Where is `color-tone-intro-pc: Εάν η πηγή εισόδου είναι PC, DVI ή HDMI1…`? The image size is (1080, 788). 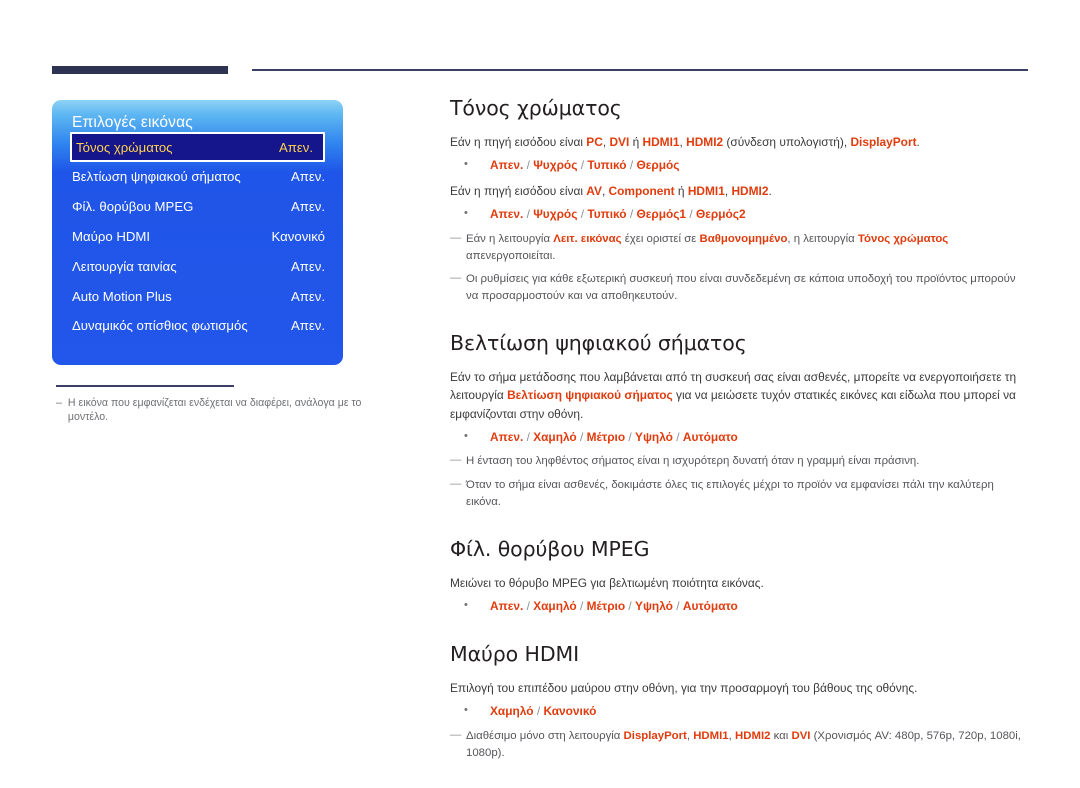 color-tone-intro-pc: Εάν η πηγή εισόδου είναι PC, DVI ή HDMI1… is located at coordinates (739, 142).